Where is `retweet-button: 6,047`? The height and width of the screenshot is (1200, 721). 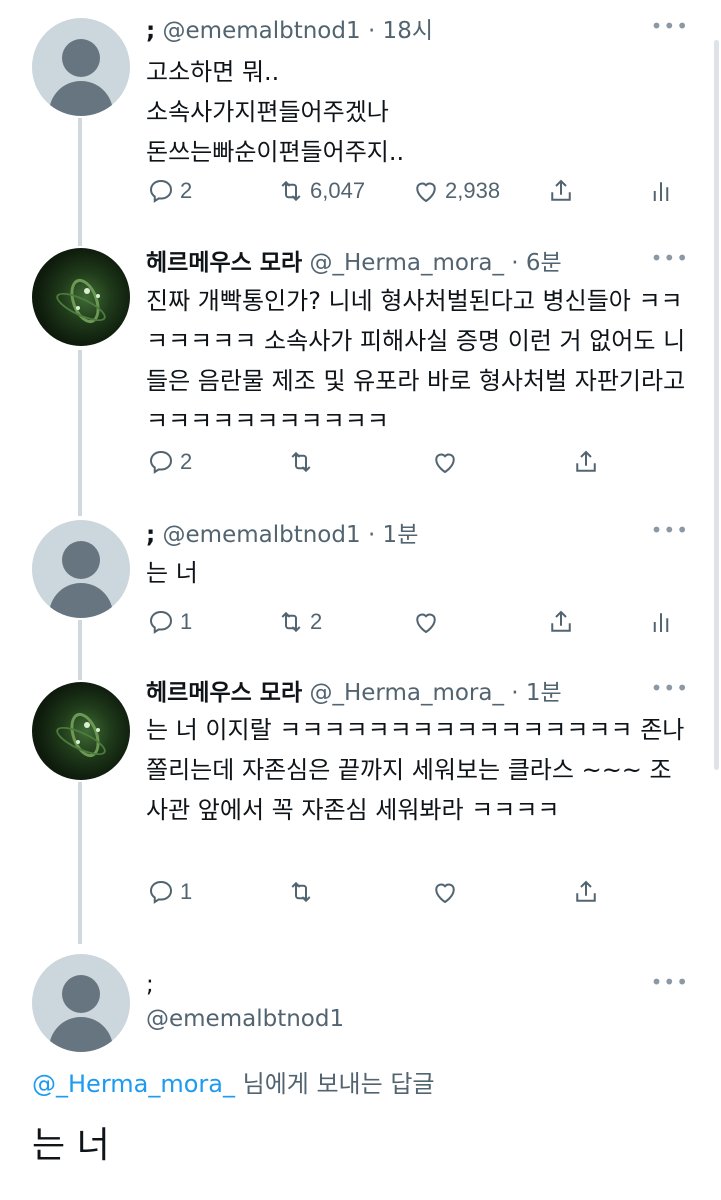 retweet-button: 6,047 is located at coordinates (320, 191).